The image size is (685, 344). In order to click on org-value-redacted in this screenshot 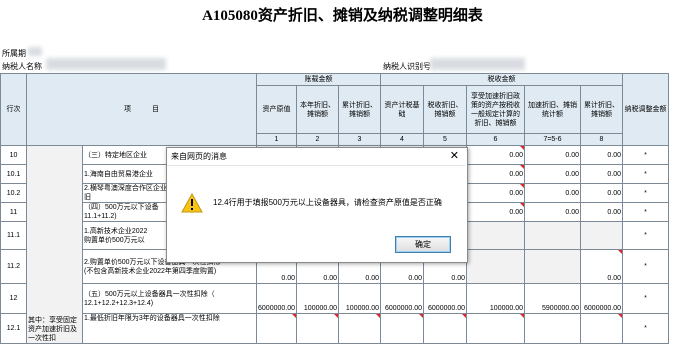, I will do `click(35, 51)`.